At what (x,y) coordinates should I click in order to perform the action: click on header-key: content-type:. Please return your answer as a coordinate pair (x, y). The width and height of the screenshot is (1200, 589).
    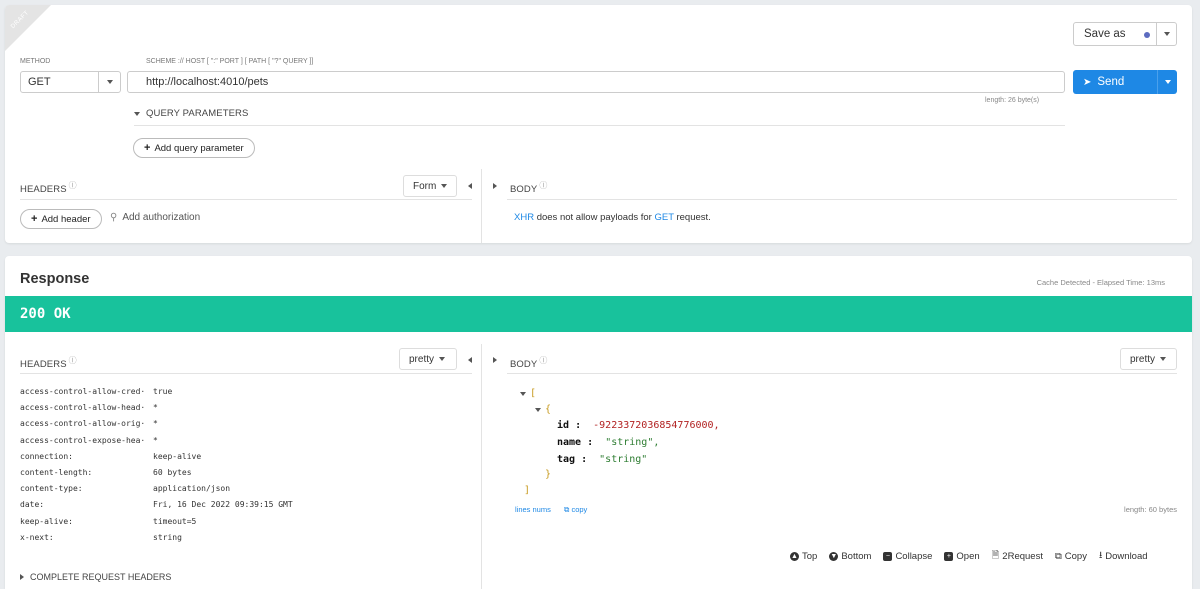
    Looking at the image, I should click on (51, 489).